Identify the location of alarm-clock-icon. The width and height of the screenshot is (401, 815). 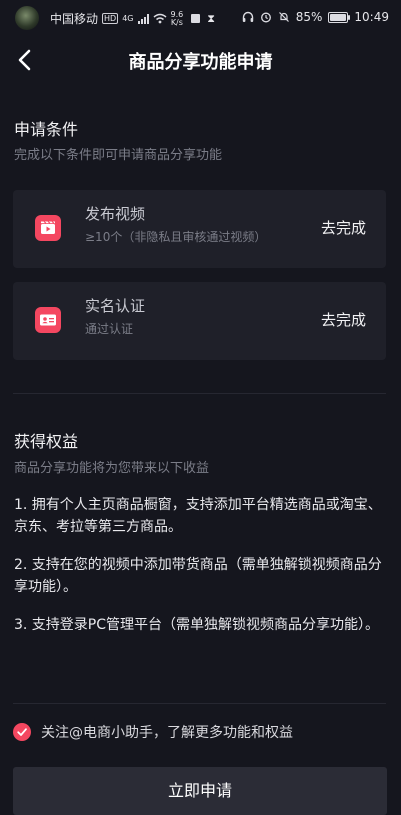
(265, 17).